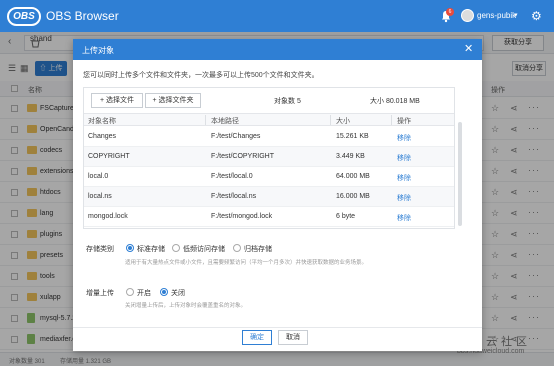 The image size is (554, 366). I want to click on object-name: mongod.lock, so click(108, 216).